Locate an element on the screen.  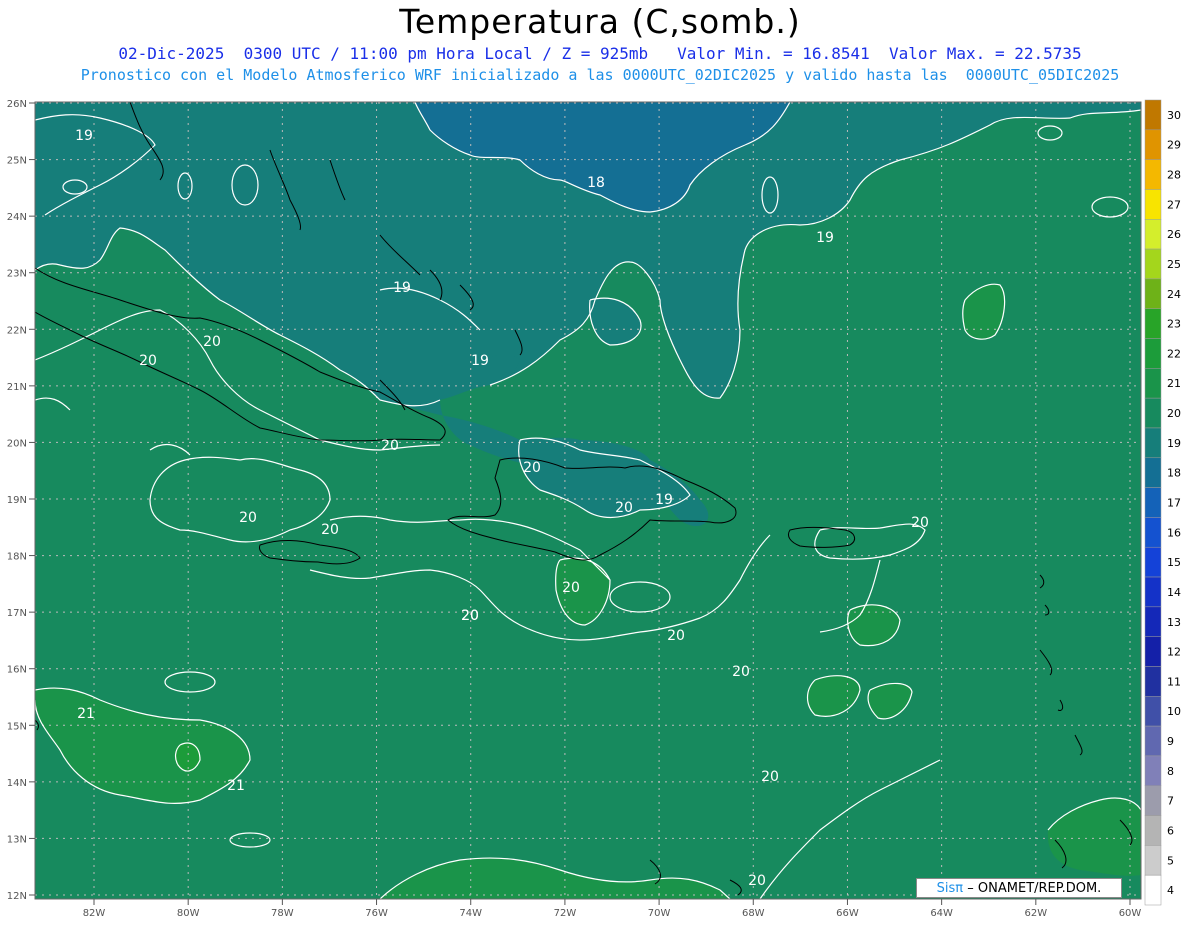
longitude-labels: 82W 80W 78W 76W 74W 72W 70W 68W 66W 64W 62W 60W is located at coordinates (612, 909).